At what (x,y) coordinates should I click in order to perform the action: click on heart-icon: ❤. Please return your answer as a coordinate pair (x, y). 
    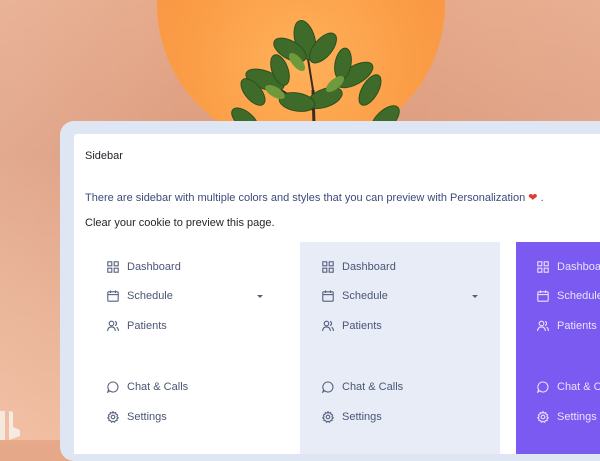
    Looking at the image, I should click on (533, 198).